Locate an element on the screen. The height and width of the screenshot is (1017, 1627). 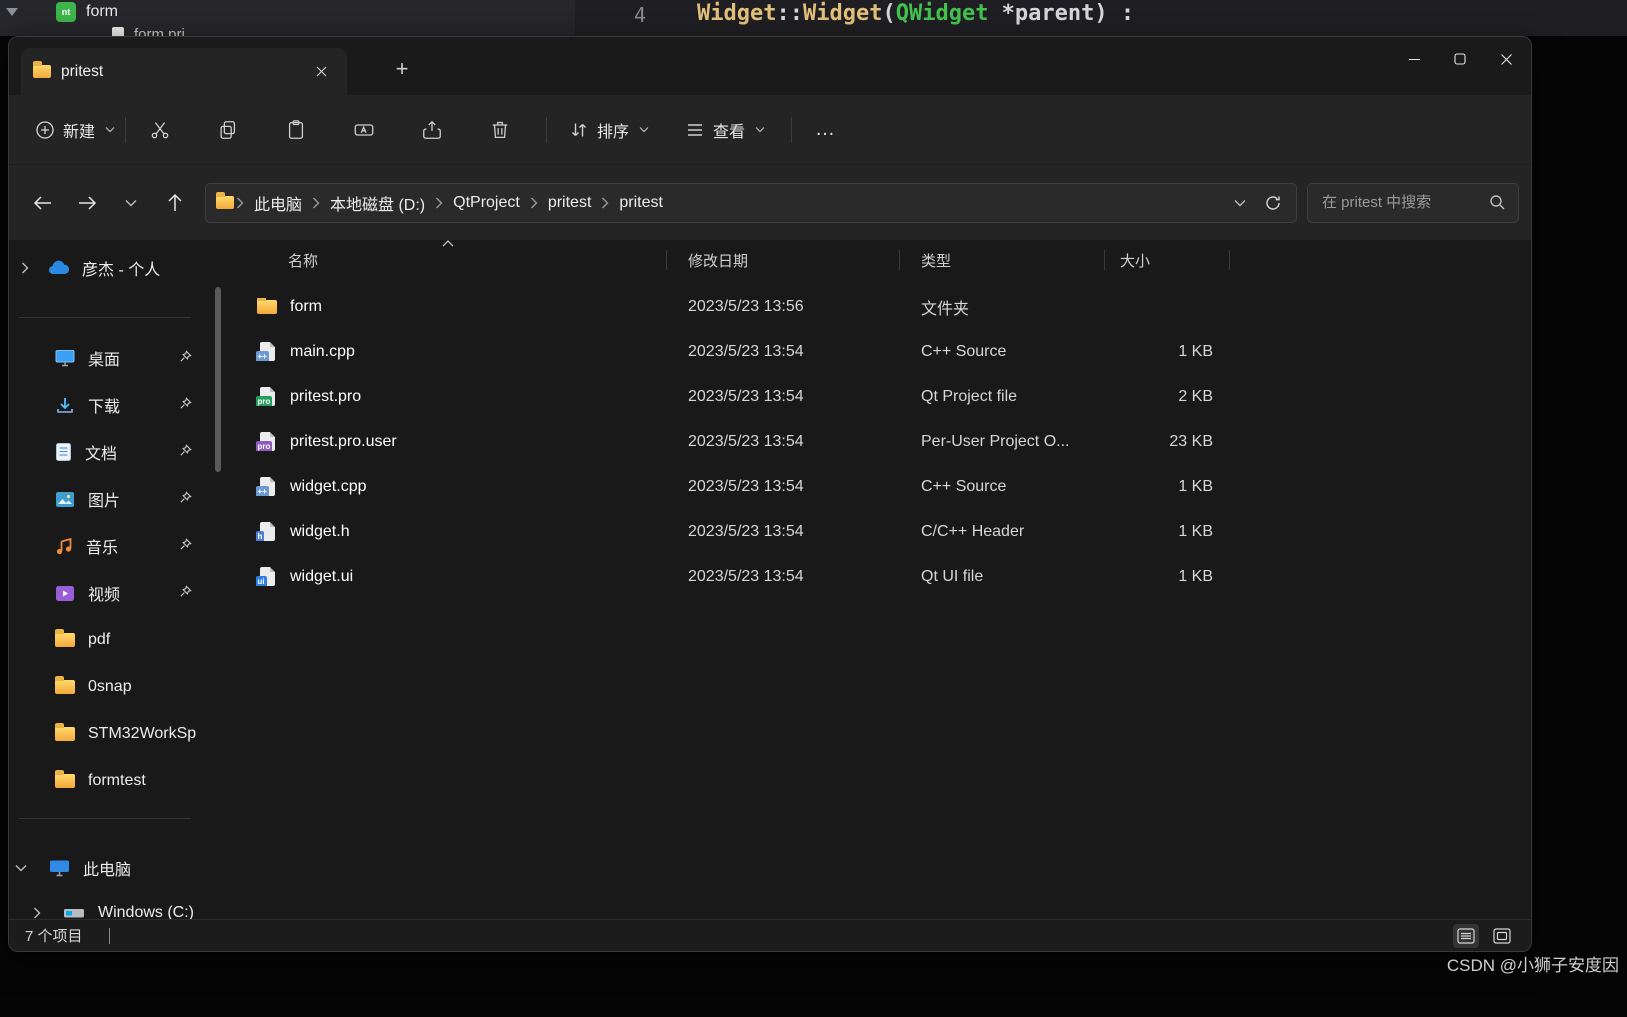
paste-button is located at coordinates (296, 130).